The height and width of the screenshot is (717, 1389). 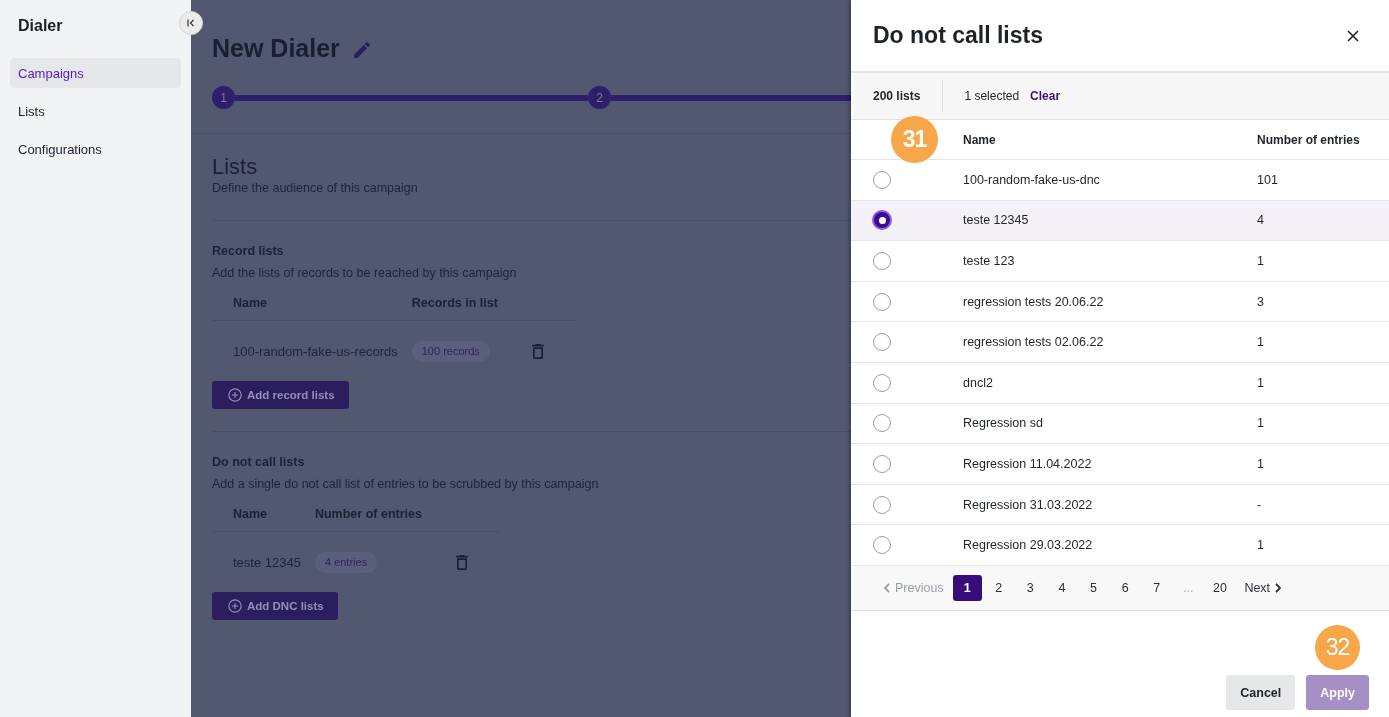 I want to click on selection-count: 1 selected, so click(x=991, y=96).